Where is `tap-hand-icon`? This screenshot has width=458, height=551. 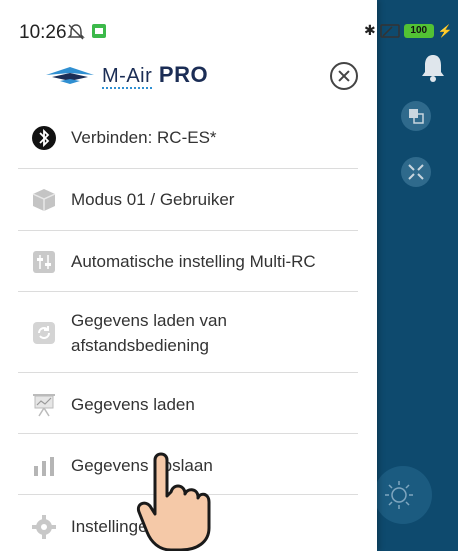 tap-hand-icon is located at coordinates (173, 501).